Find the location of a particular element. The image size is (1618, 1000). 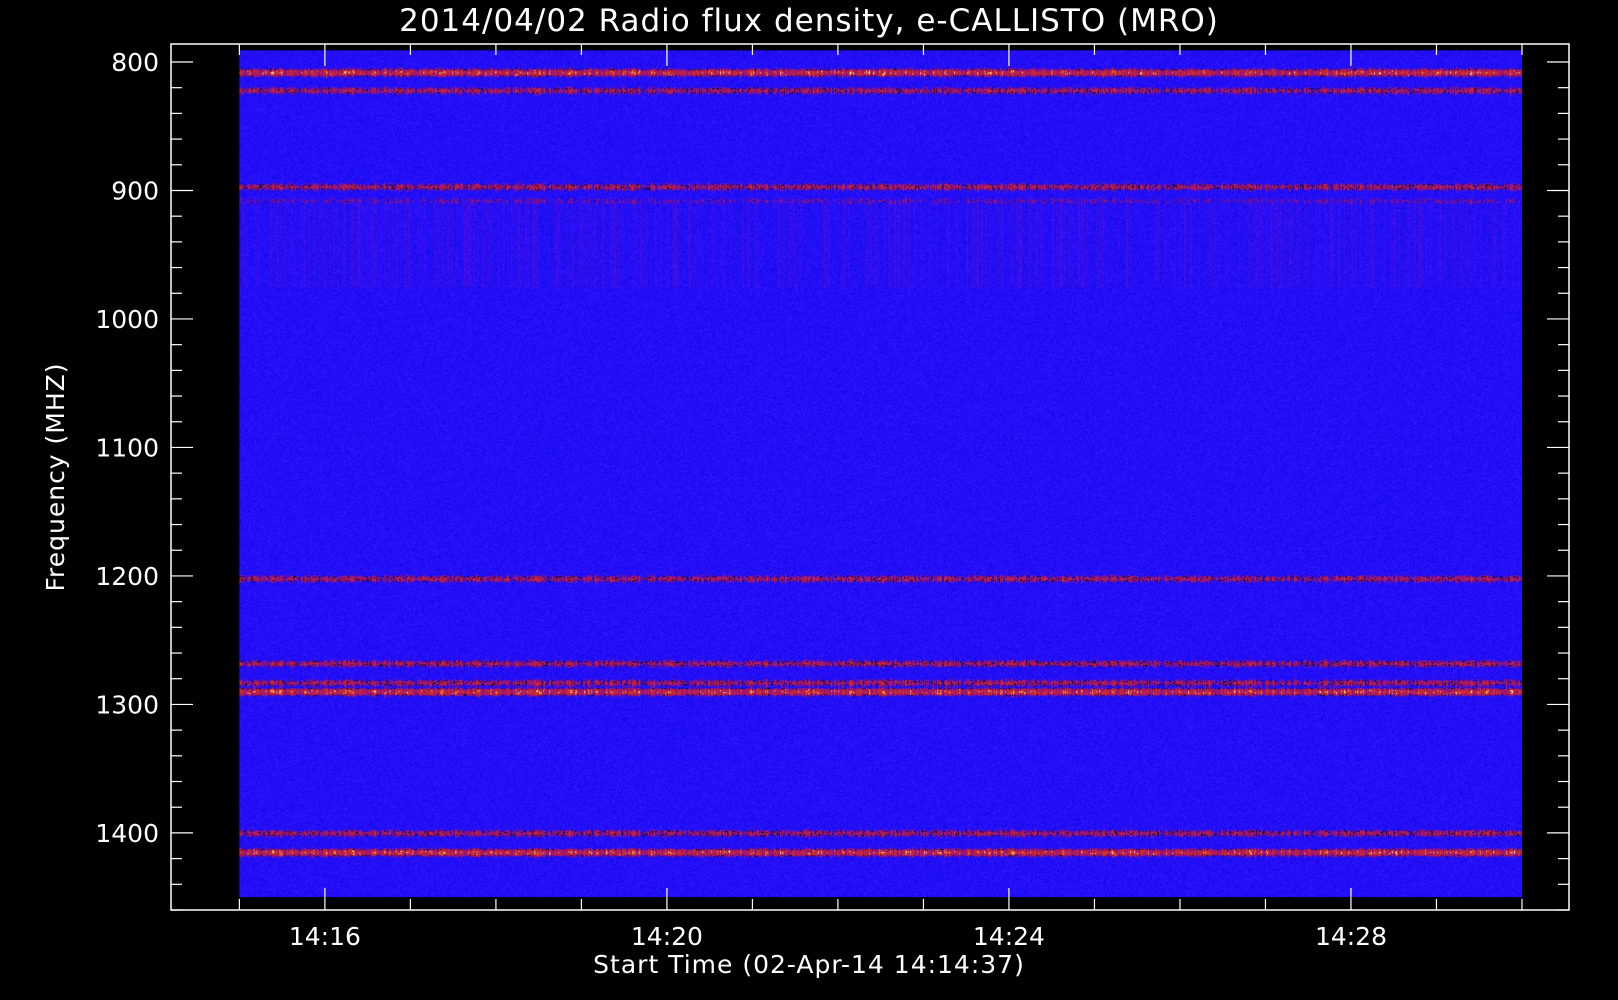

y-tick-label: 1100 is located at coordinates (127, 447).